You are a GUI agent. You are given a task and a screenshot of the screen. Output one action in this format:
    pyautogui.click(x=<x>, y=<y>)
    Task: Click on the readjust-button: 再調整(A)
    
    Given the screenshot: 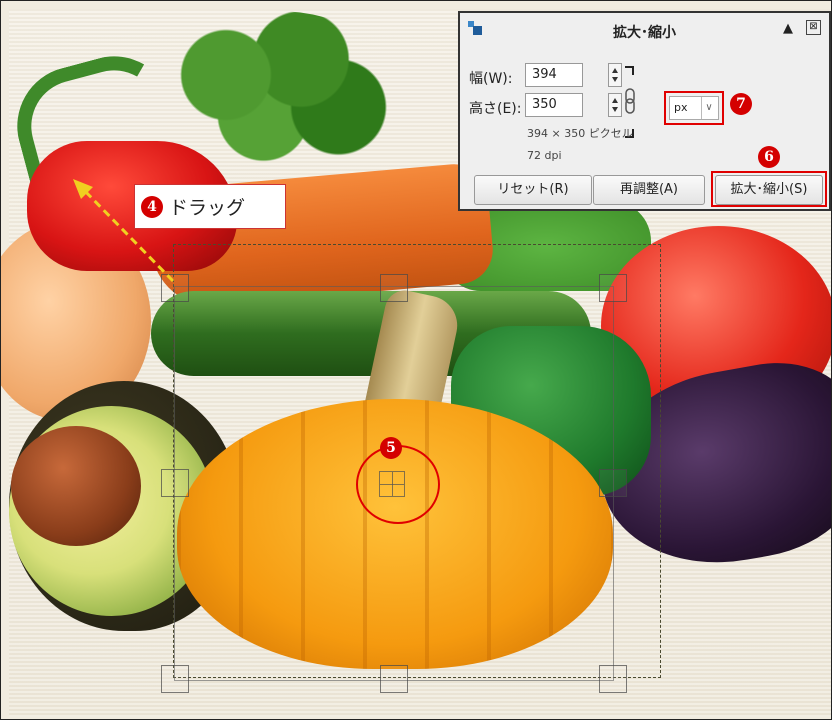 What is the action you would take?
    pyautogui.click(x=649, y=190)
    